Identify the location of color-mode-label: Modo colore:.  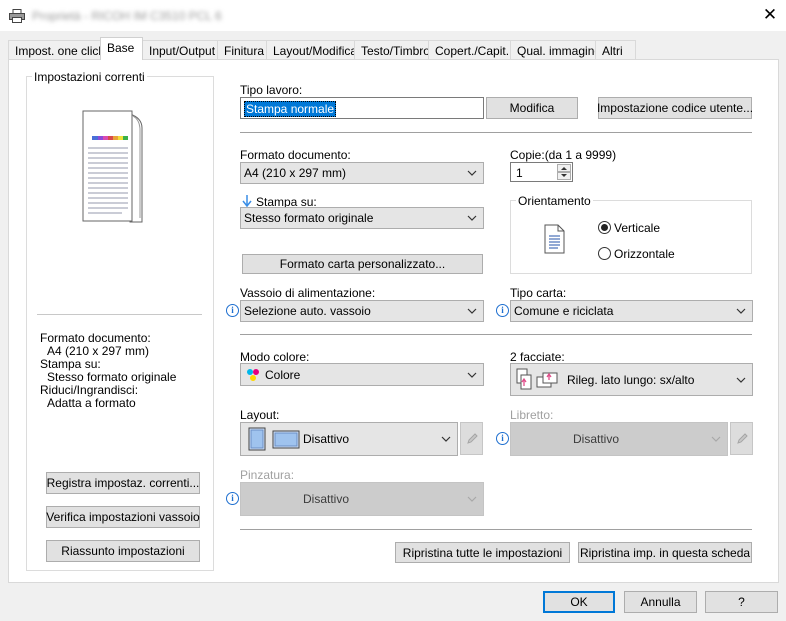
(275, 357).